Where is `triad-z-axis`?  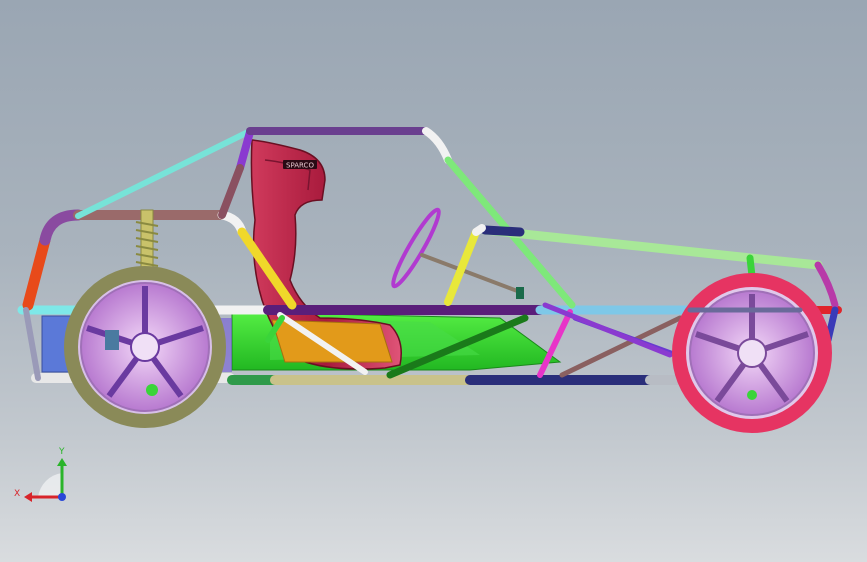 triad-z-axis is located at coordinates (62, 497).